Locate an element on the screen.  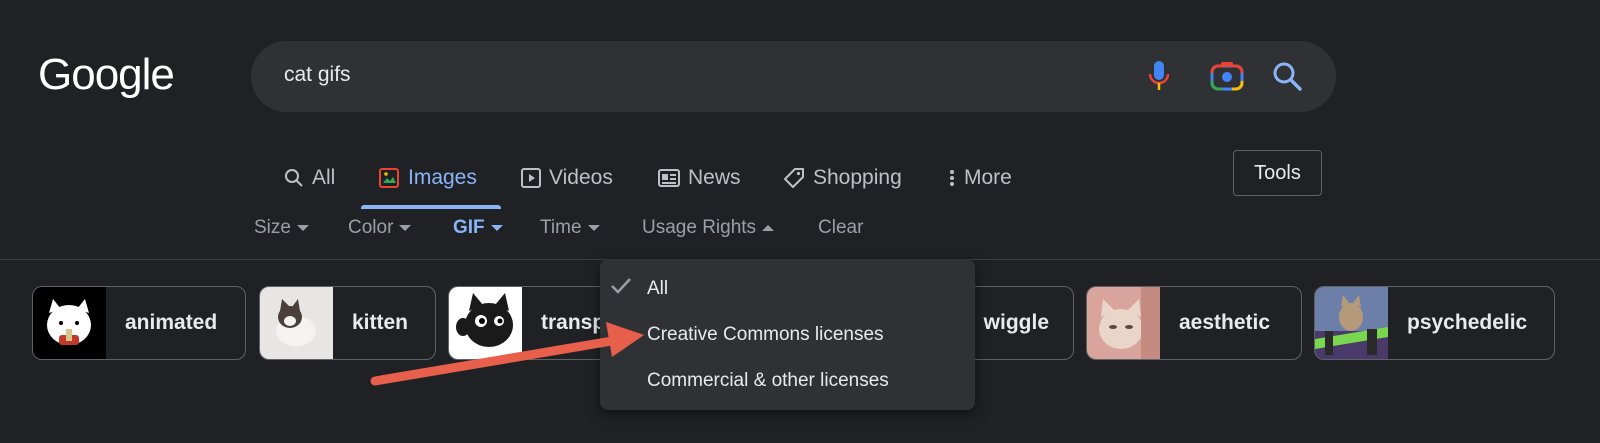
filter-clear: Clear is located at coordinates (840, 228).